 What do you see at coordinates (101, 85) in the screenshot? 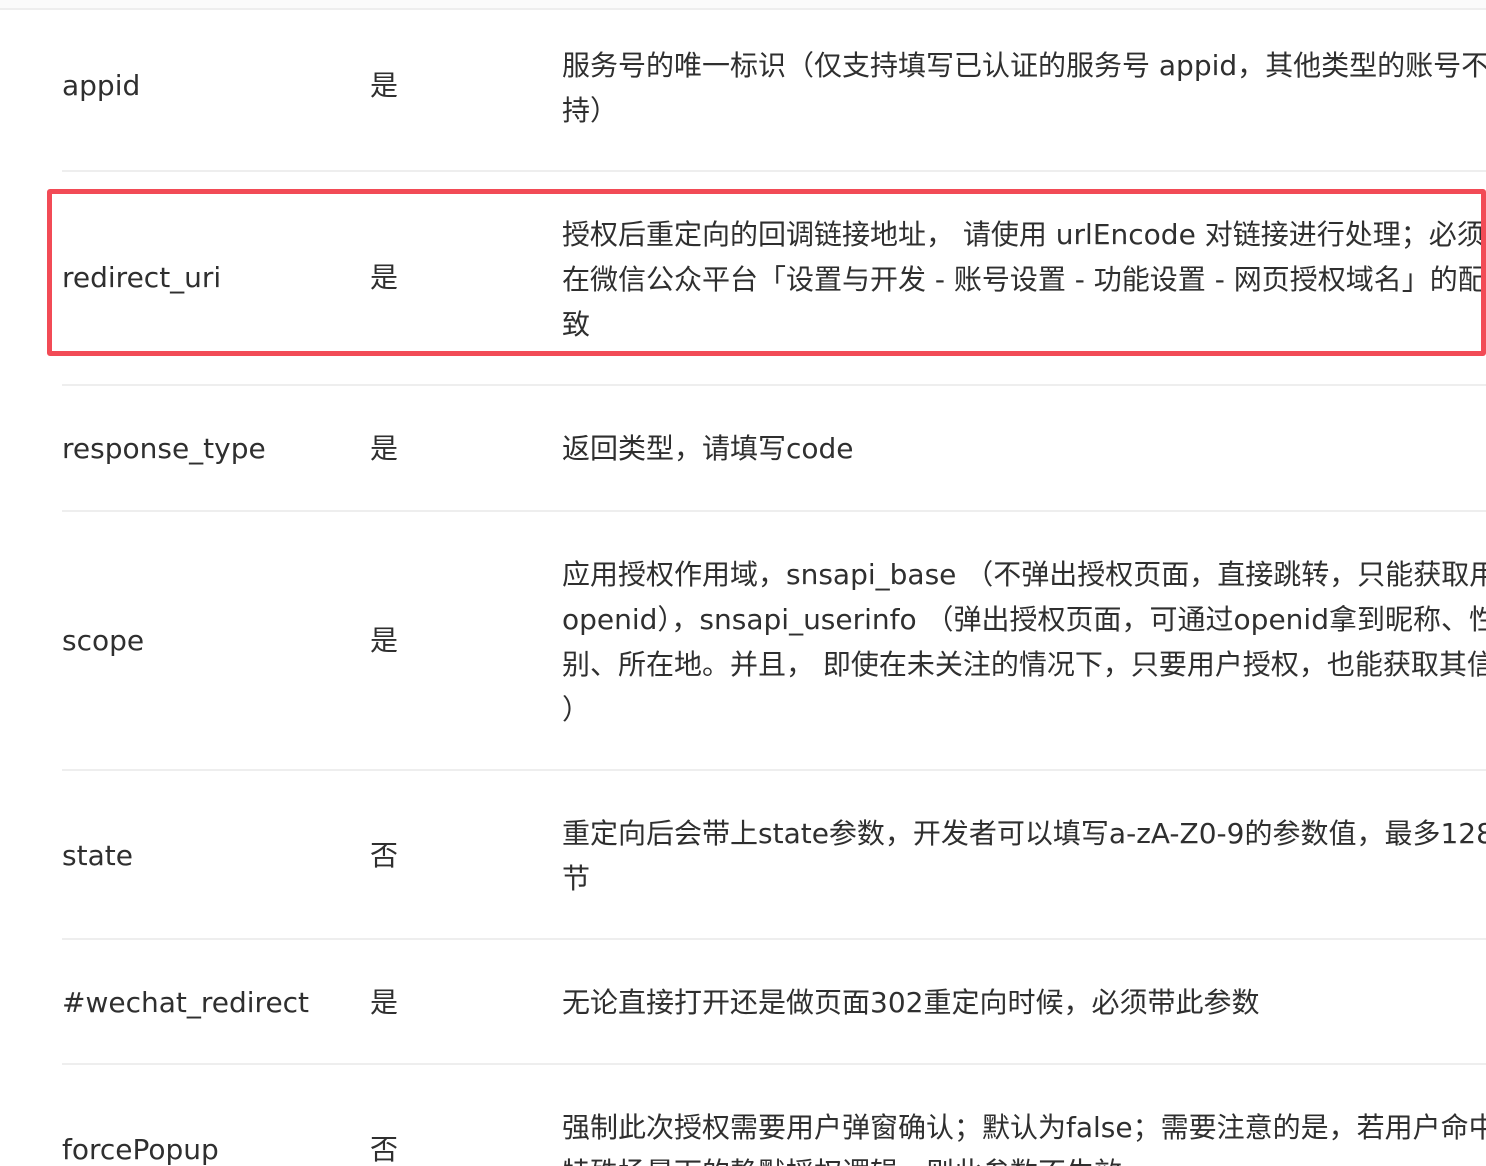
I see `param-name: appid` at bounding box center [101, 85].